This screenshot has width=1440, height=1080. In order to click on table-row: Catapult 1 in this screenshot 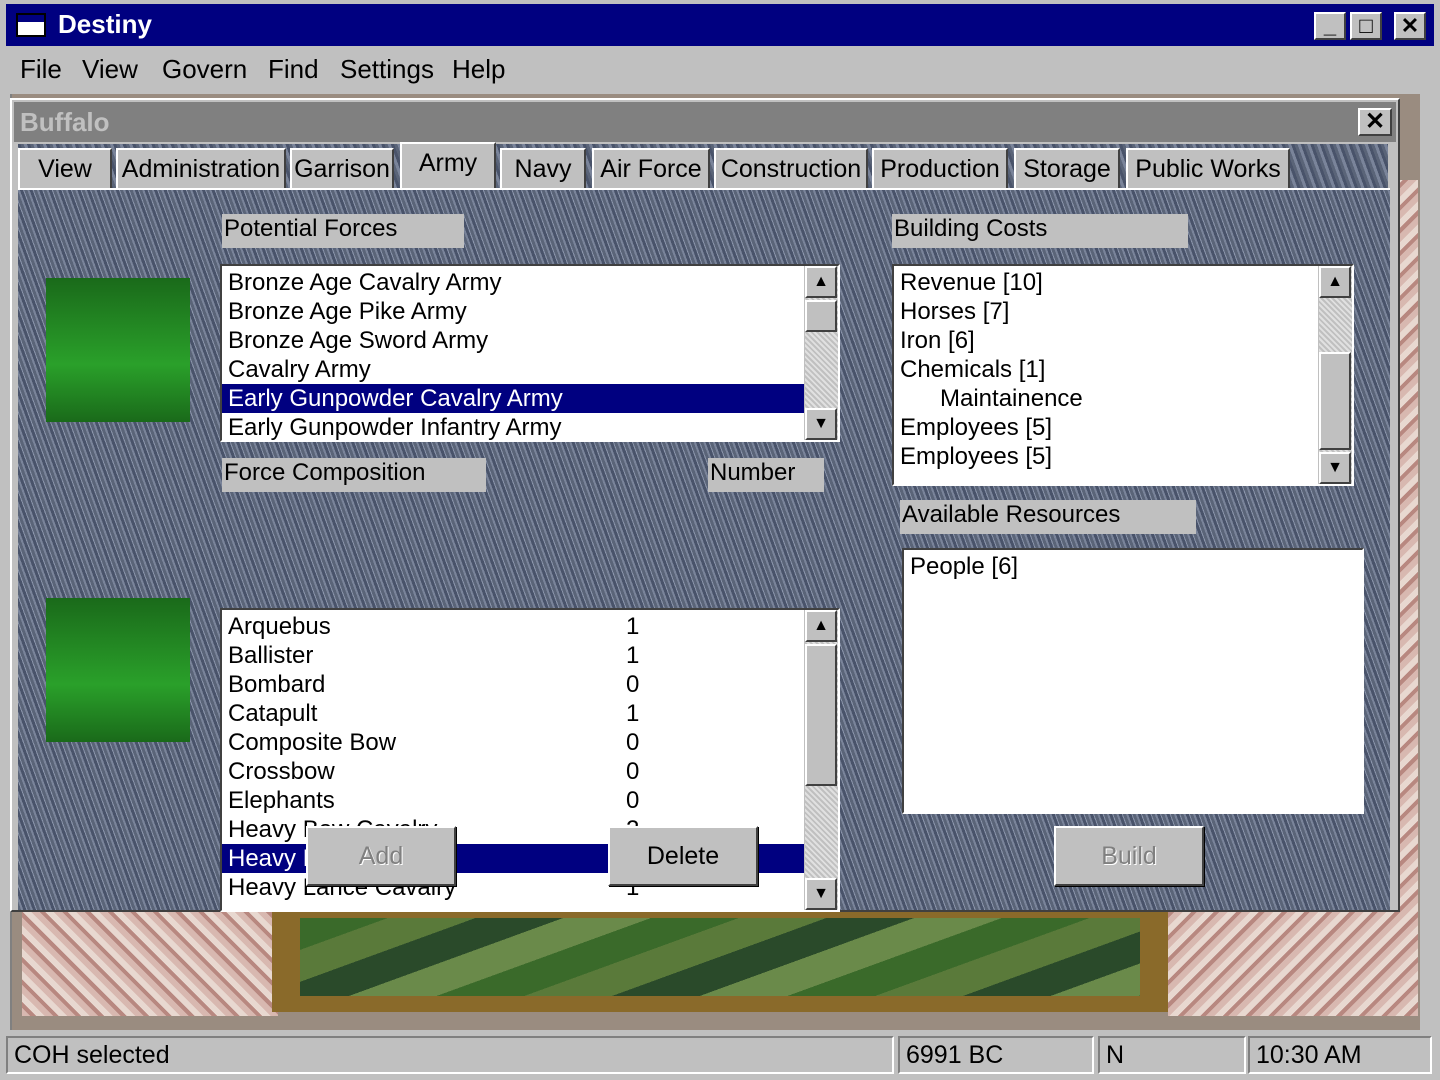, I will do `click(513, 713)`.